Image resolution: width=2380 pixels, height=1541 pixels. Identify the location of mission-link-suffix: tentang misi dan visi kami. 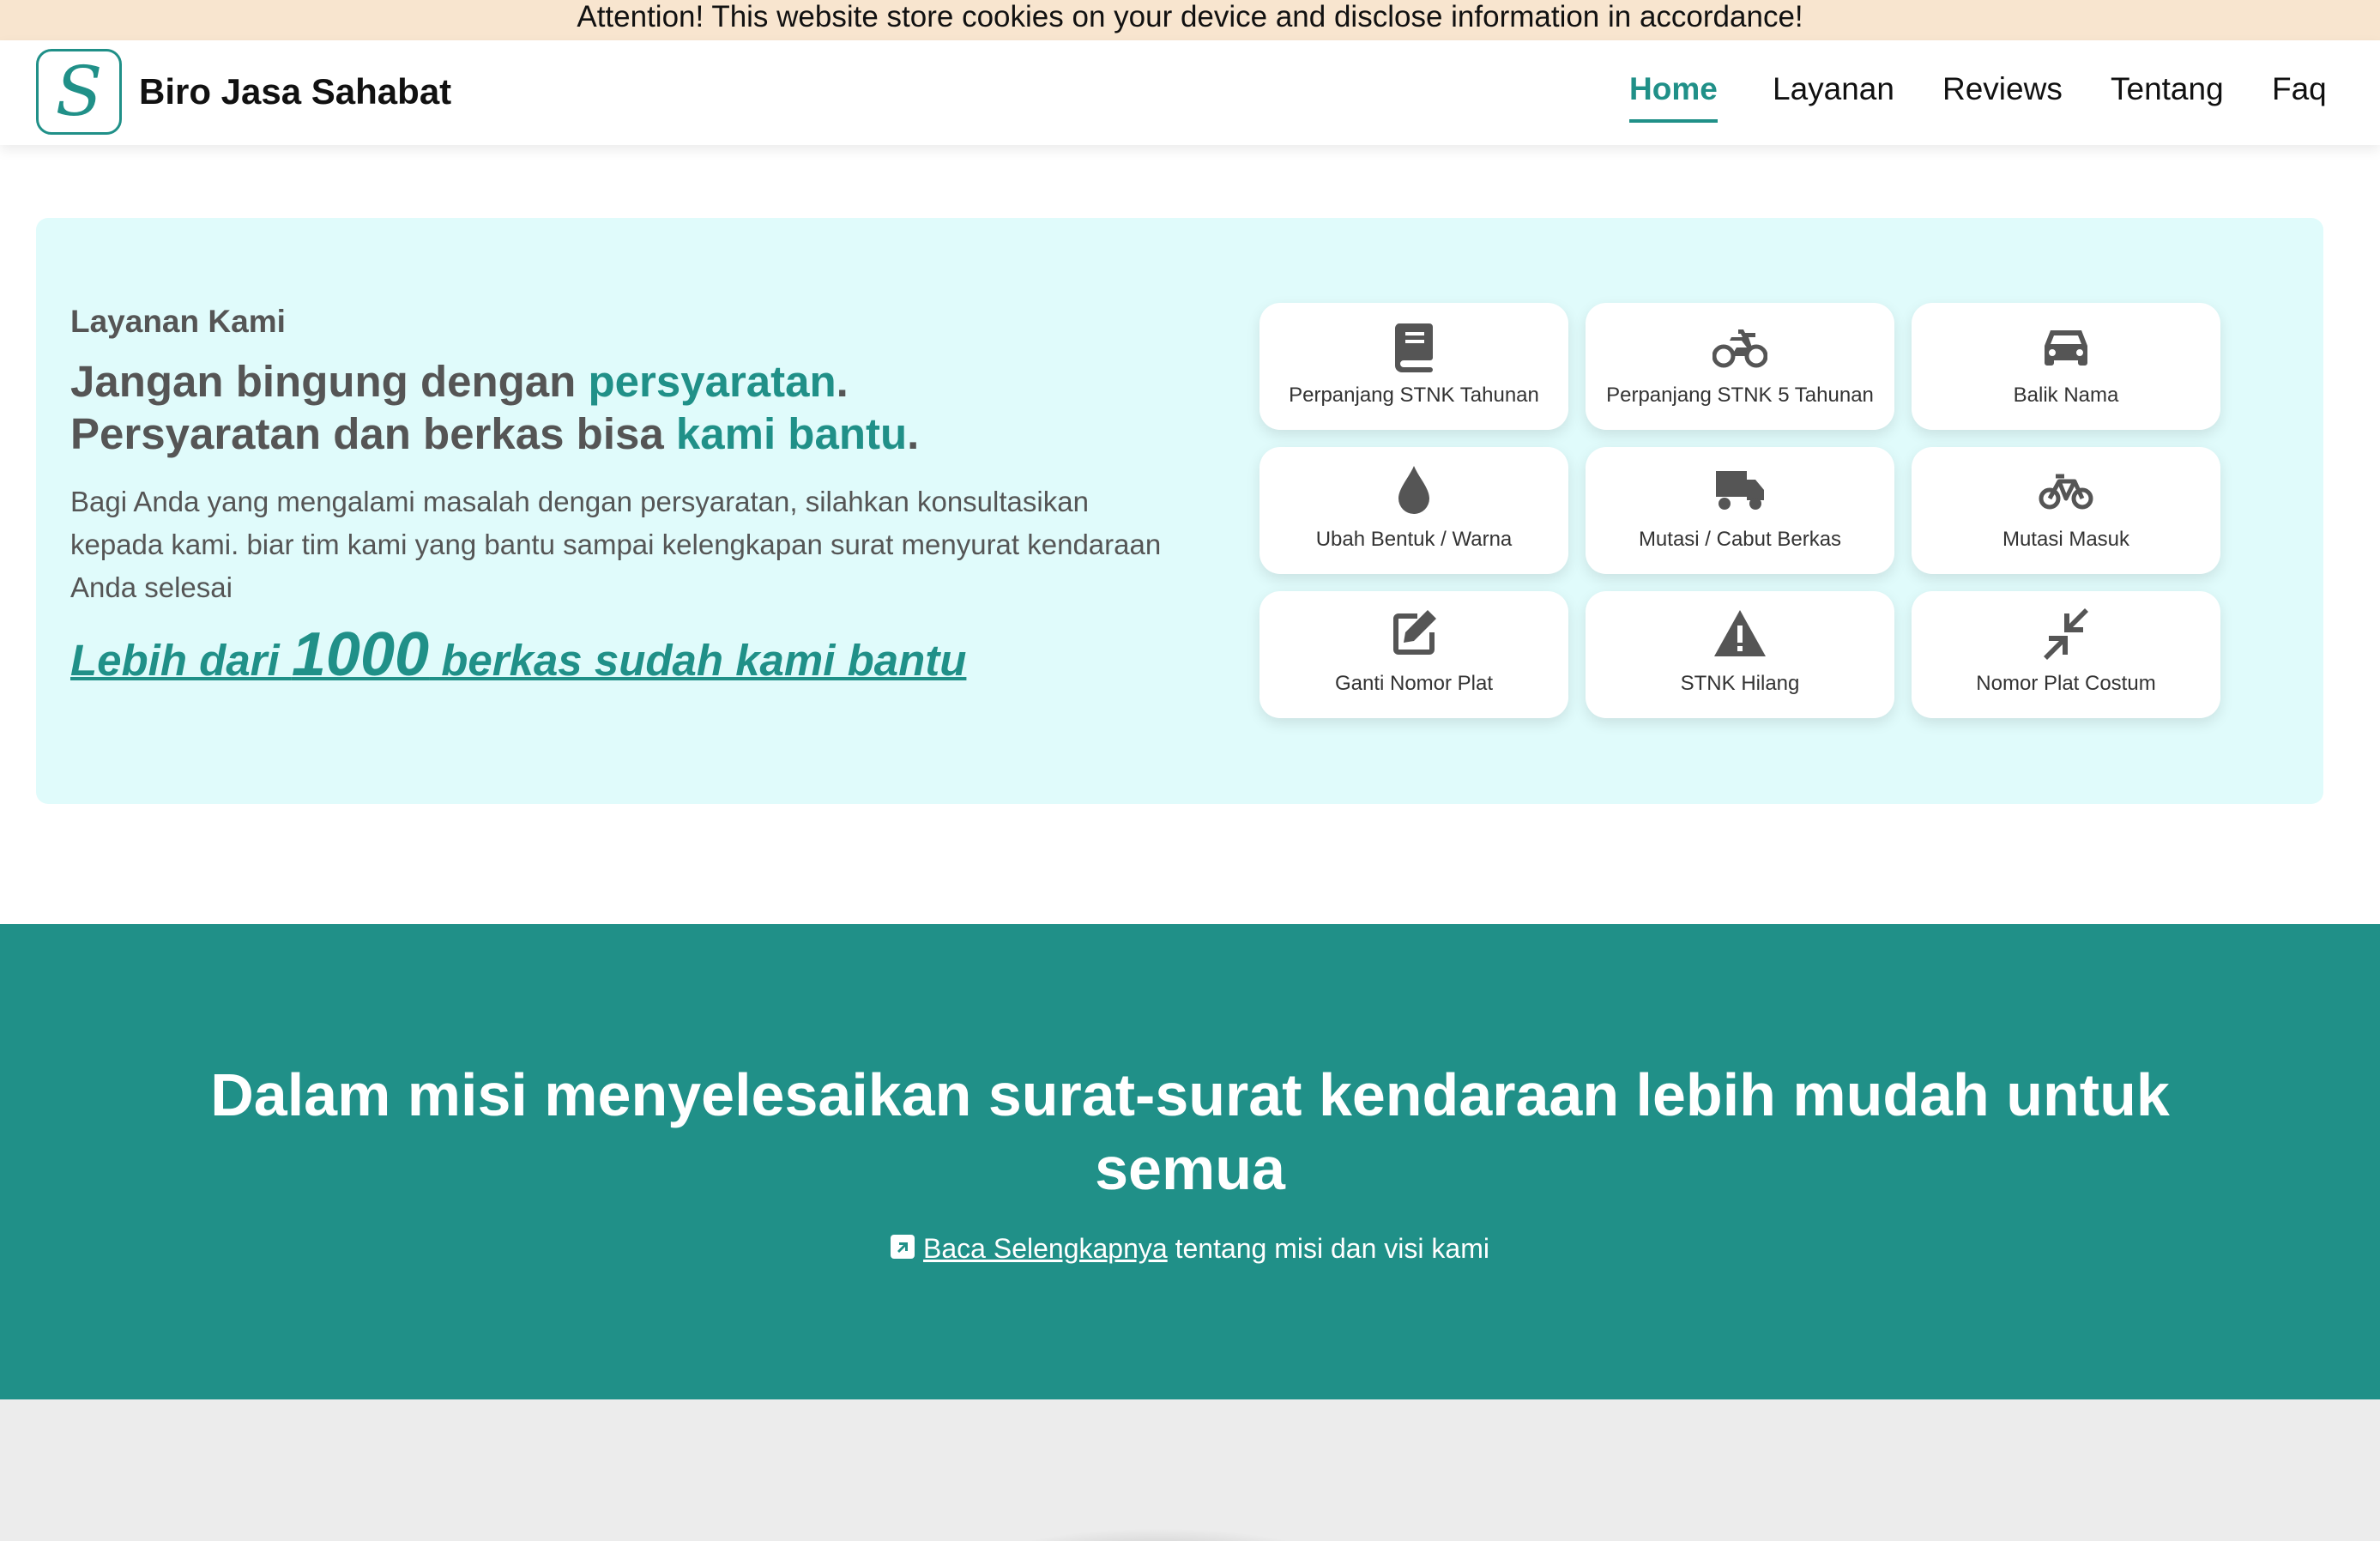
(1328, 1248).